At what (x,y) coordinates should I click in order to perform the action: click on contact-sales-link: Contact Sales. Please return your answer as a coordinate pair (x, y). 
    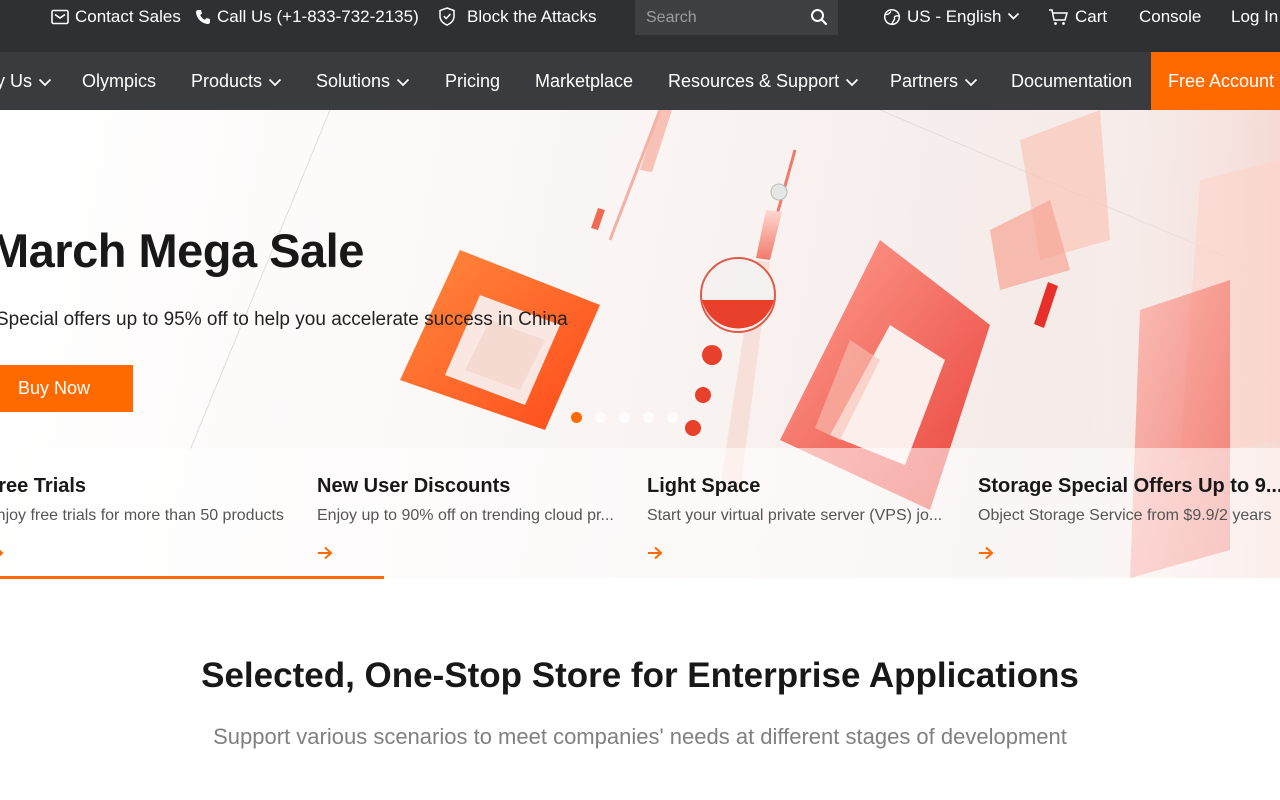
    Looking at the image, I should click on (116, 16).